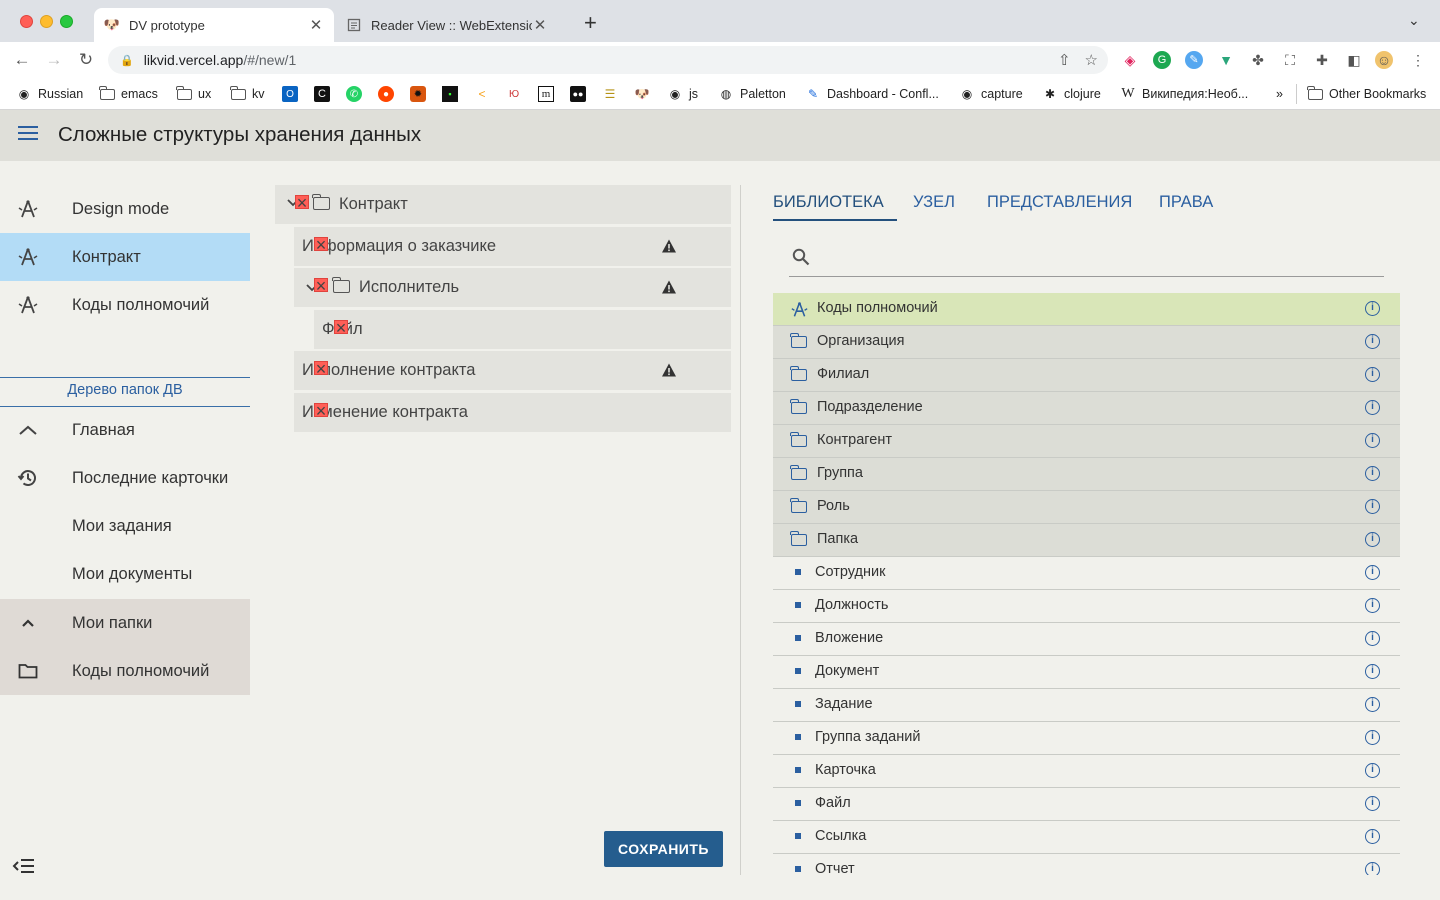 This screenshot has width=1440, height=900. What do you see at coordinates (642, 94) in the screenshot?
I see `bookmark-dog: 🐶` at bounding box center [642, 94].